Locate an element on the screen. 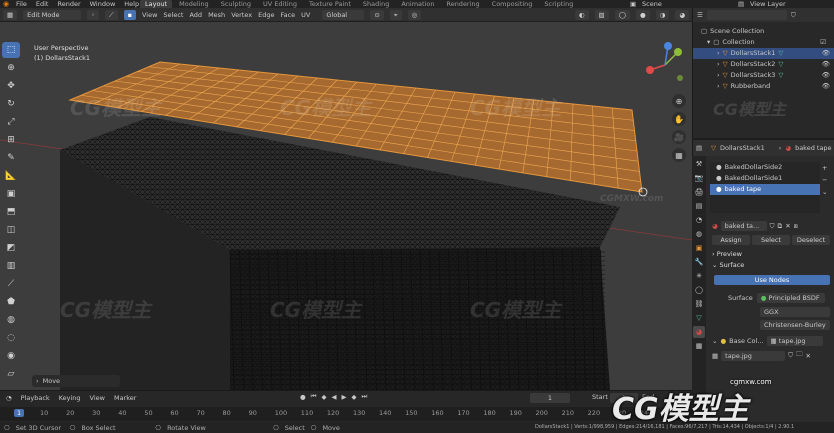 Image resolution: width=834 pixels, height=433 pixels. playback-menu: Playback is located at coordinates (35, 398).